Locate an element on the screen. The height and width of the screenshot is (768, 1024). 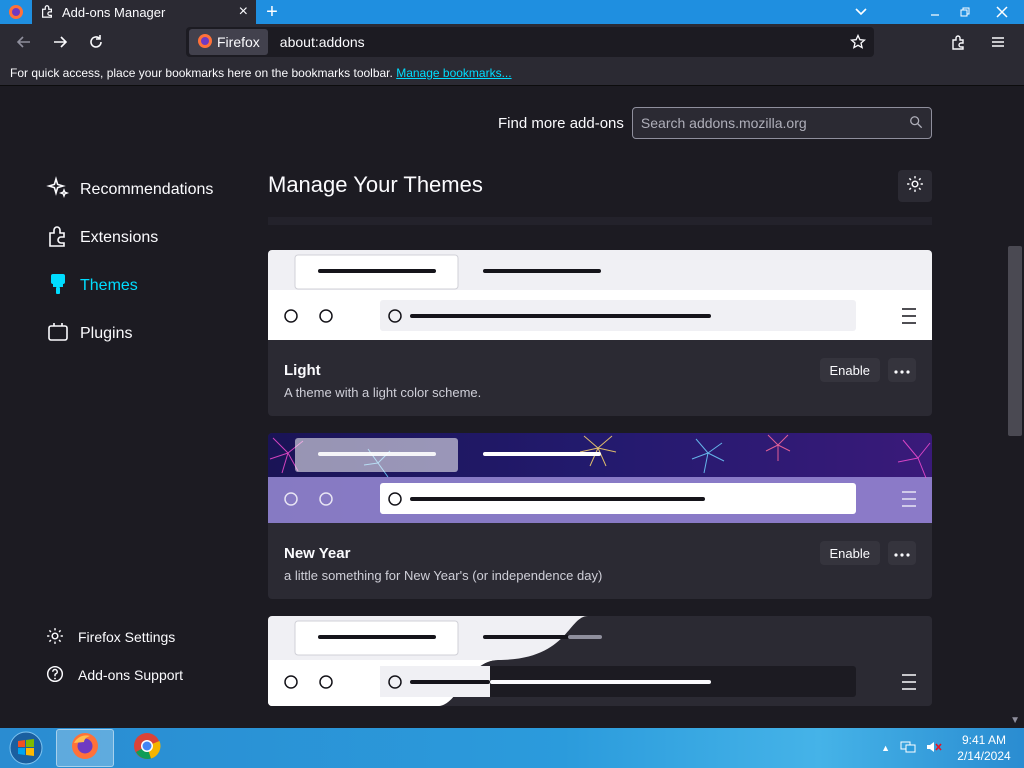
firefox-settings-link: Firefox Settings is located at coordinates (114, 637).